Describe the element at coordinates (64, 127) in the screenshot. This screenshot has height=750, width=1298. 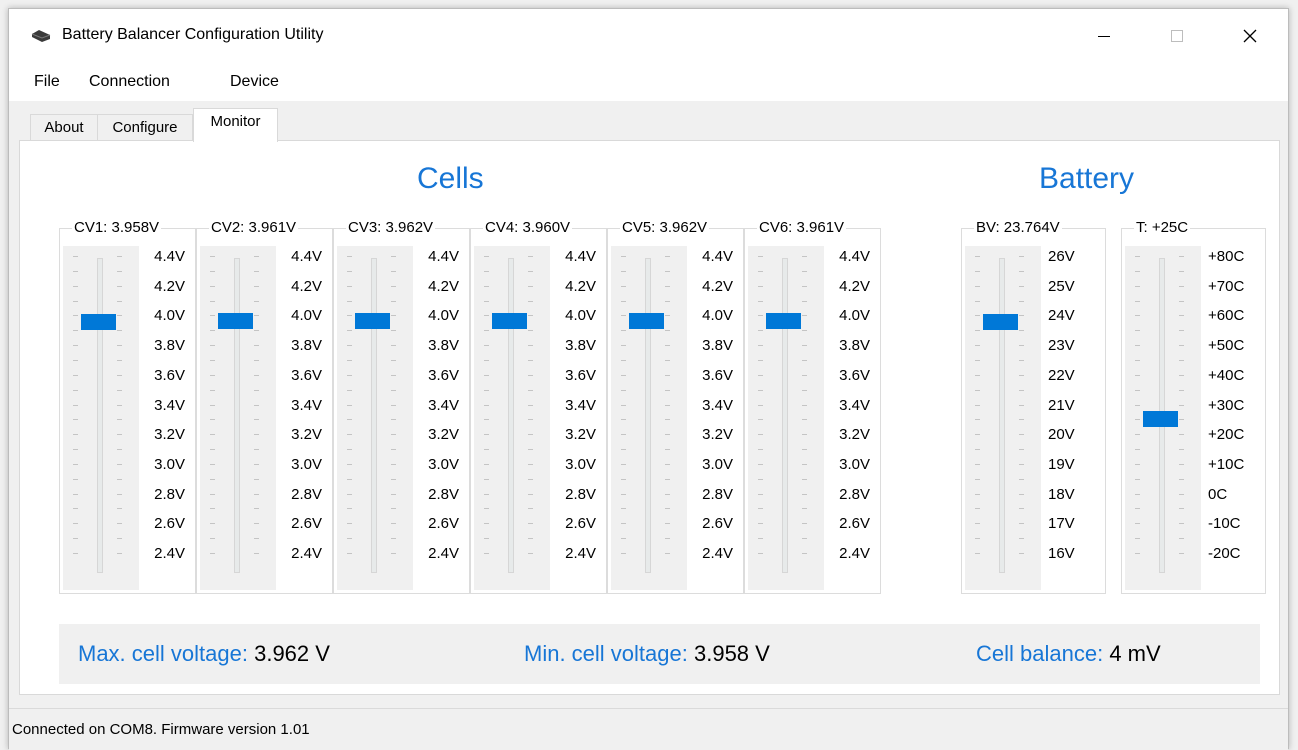
I see `tab-about: About` at that location.